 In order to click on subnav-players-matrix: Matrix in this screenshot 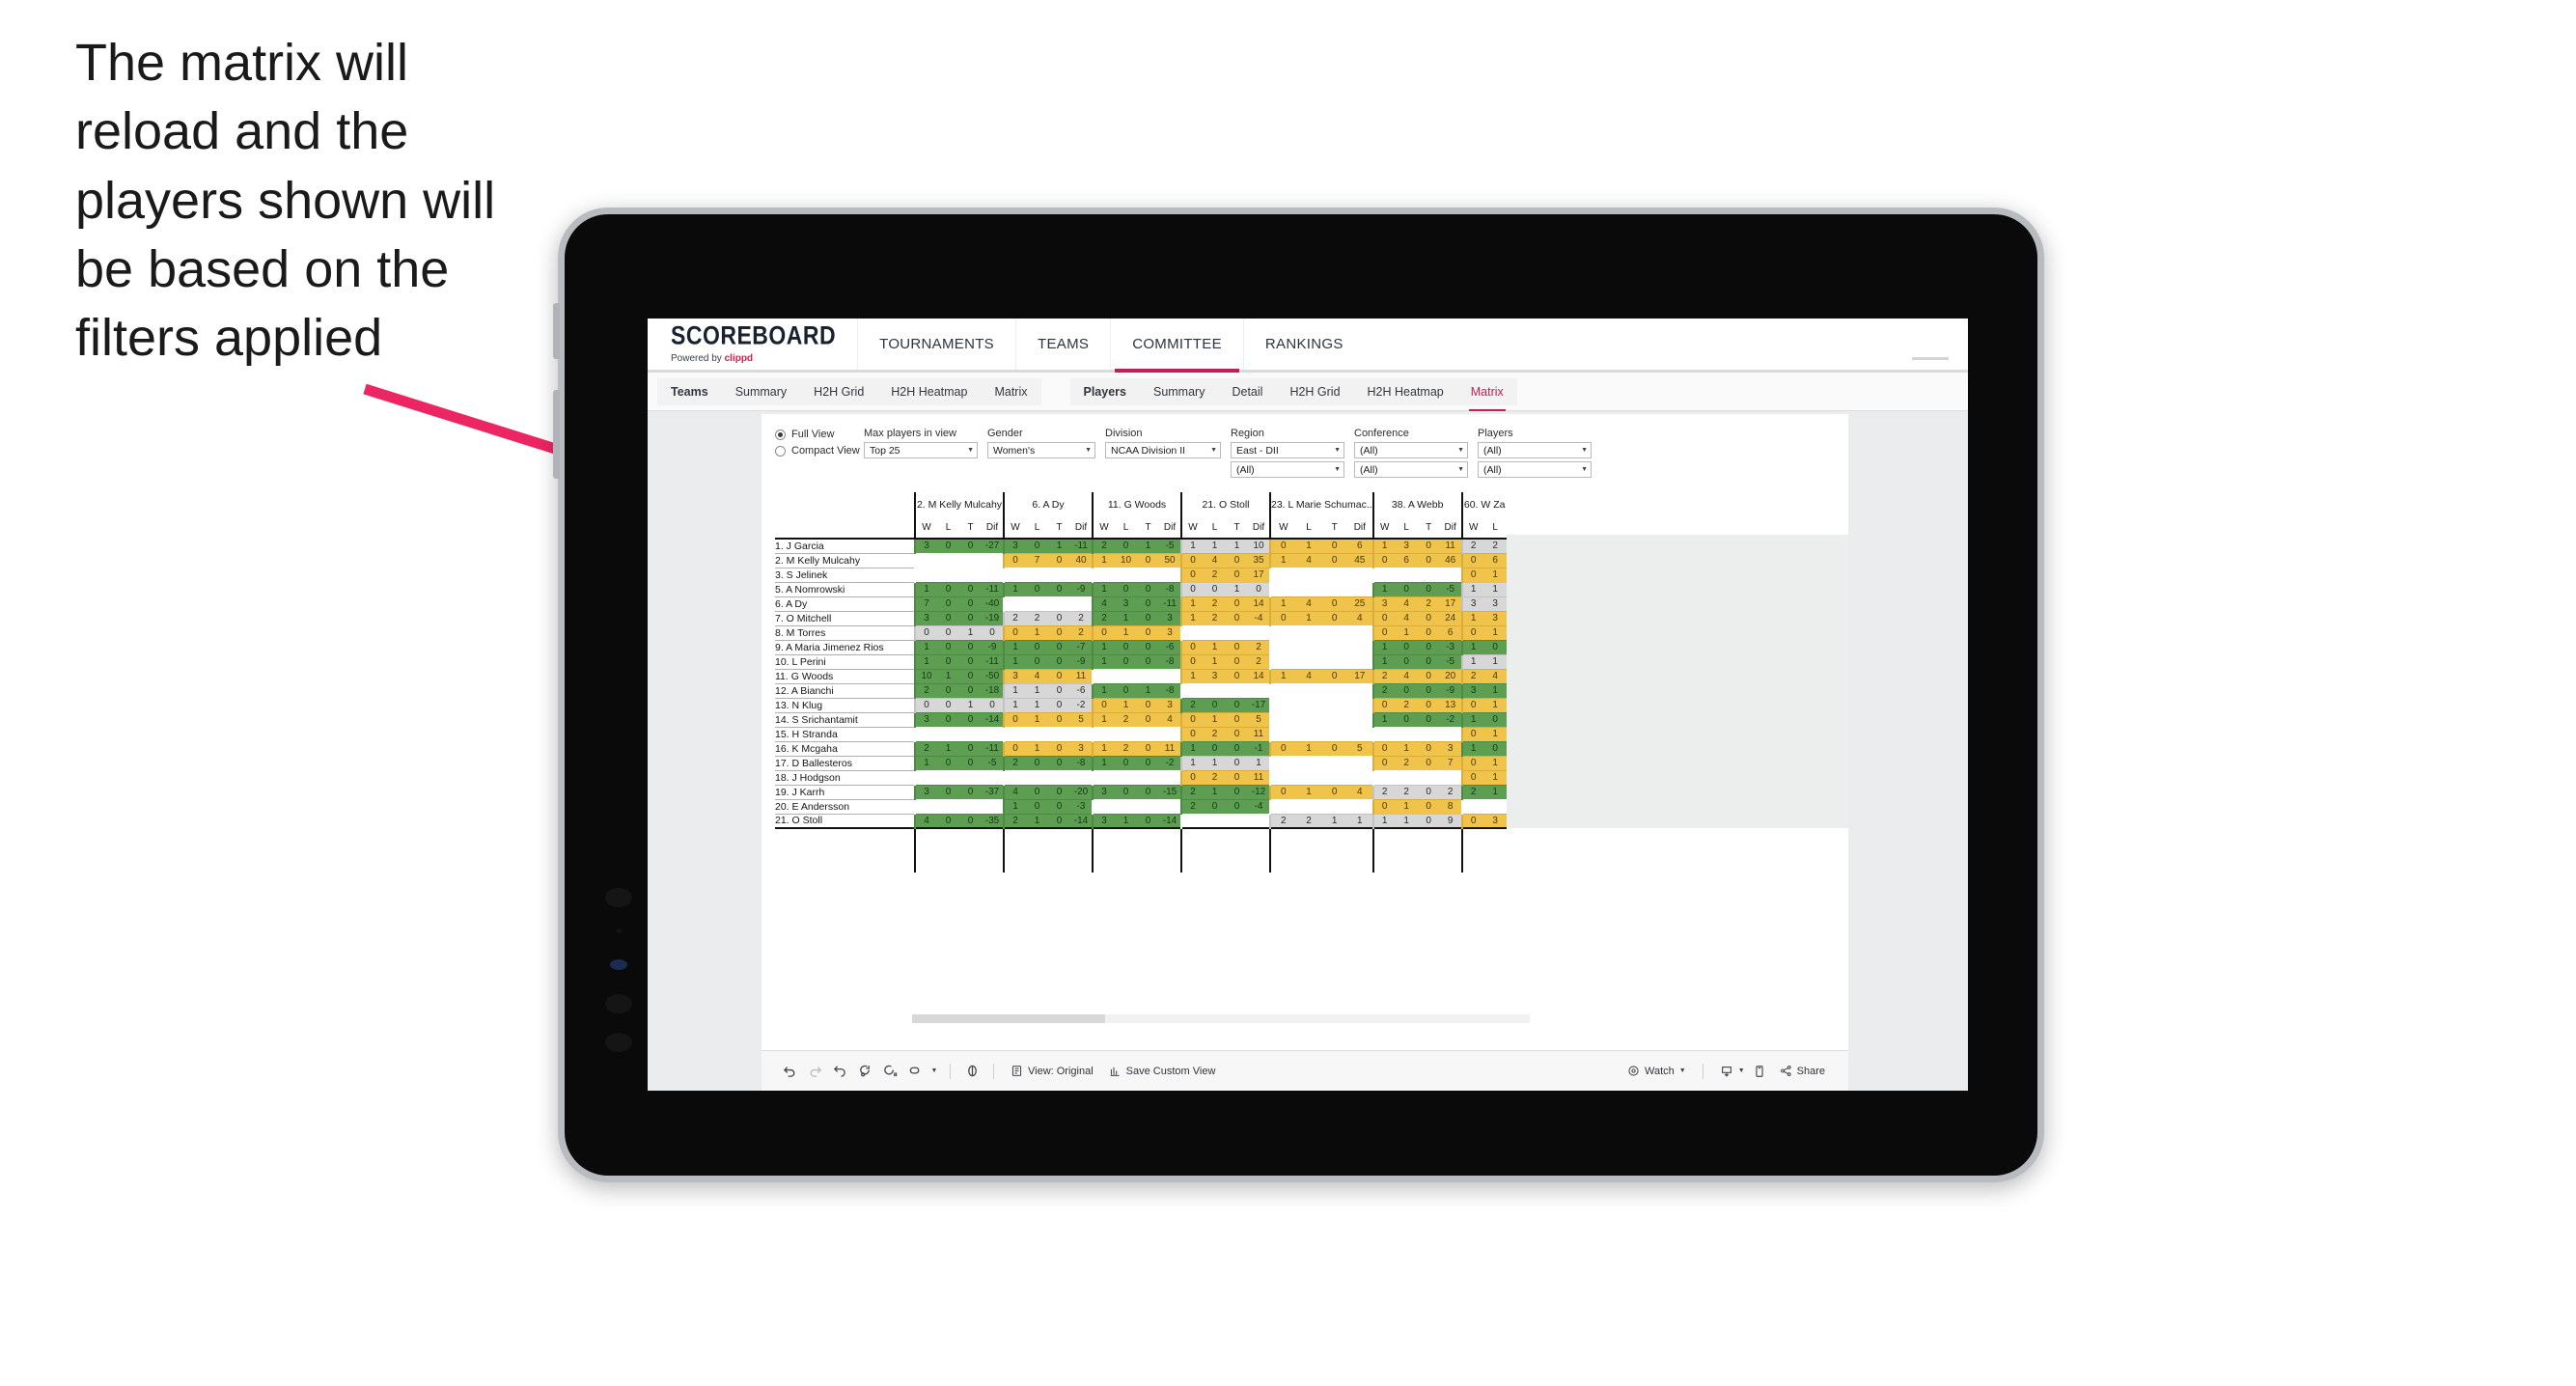, I will do `click(1487, 394)`.